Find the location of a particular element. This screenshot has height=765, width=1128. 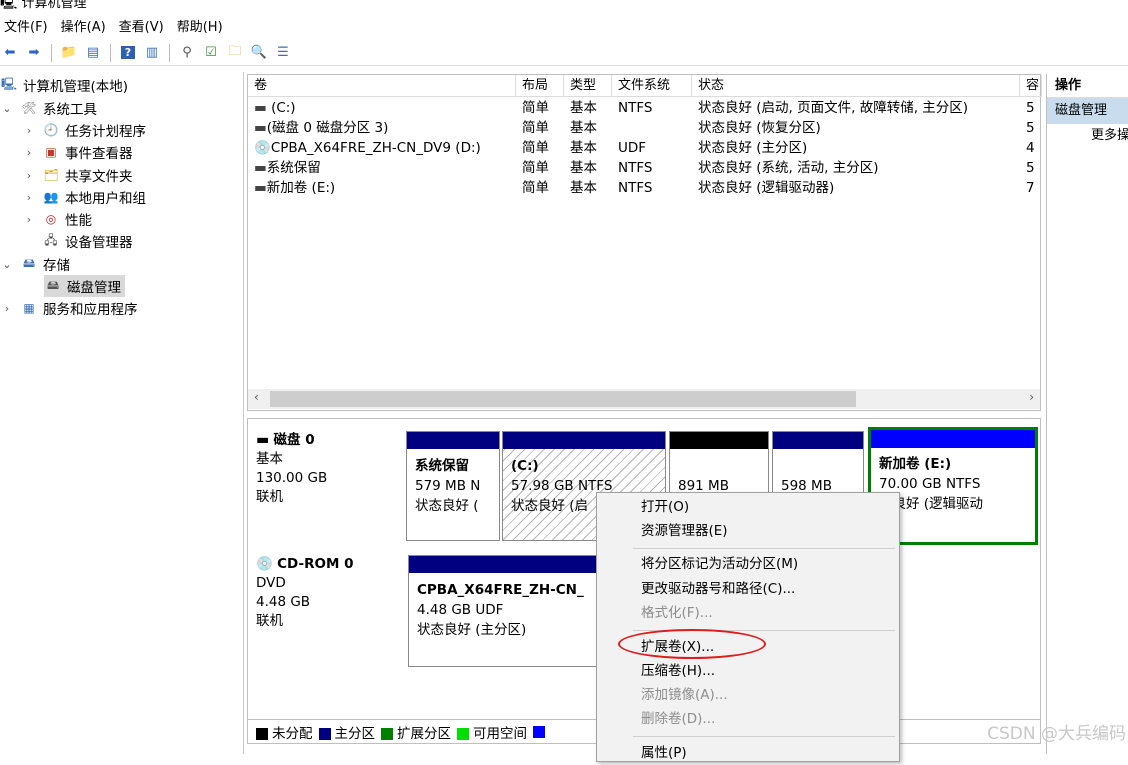

partition-dvd: CPBA_X64FRE_ZH-CN_ 4.48 GB UDF 状态良好 (主分区) is located at coordinates (508, 611).